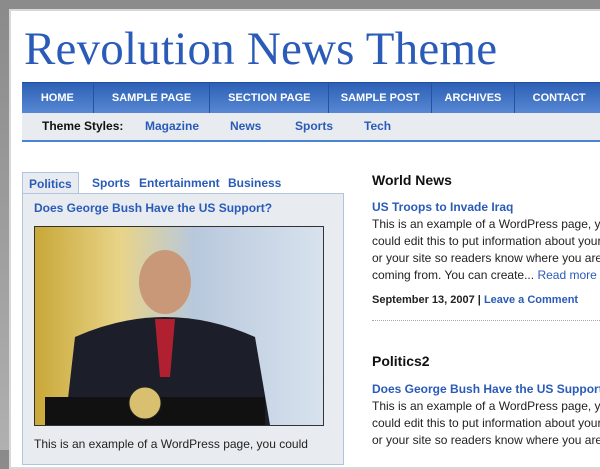 This screenshot has width=600, height=469. I want to click on site-title: Revolution News Theme, so click(260, 49).